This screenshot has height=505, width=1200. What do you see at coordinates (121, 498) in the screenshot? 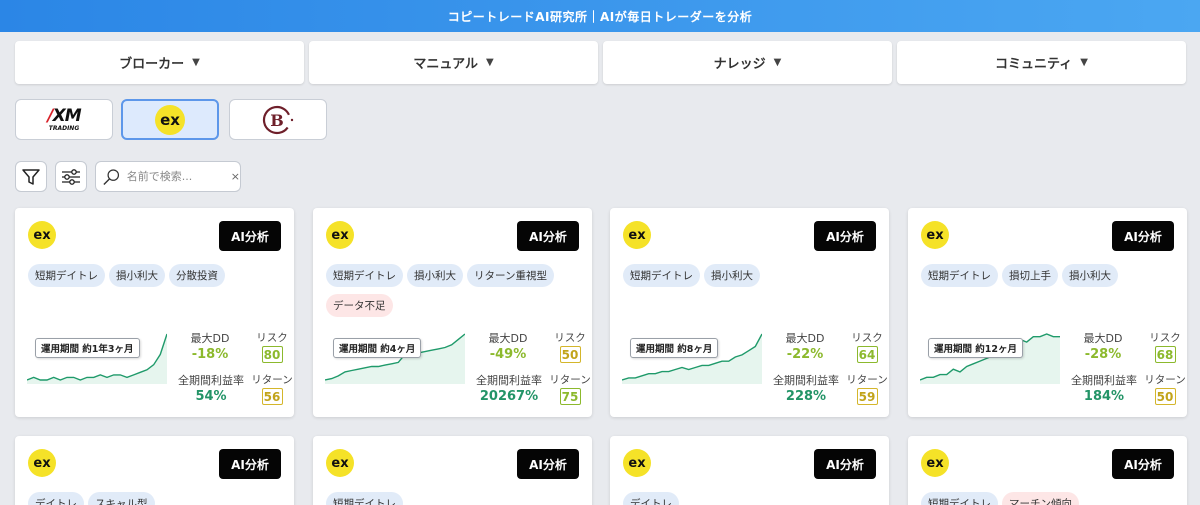
I see `tag: スキャル型` at bounding box center [121, 498].